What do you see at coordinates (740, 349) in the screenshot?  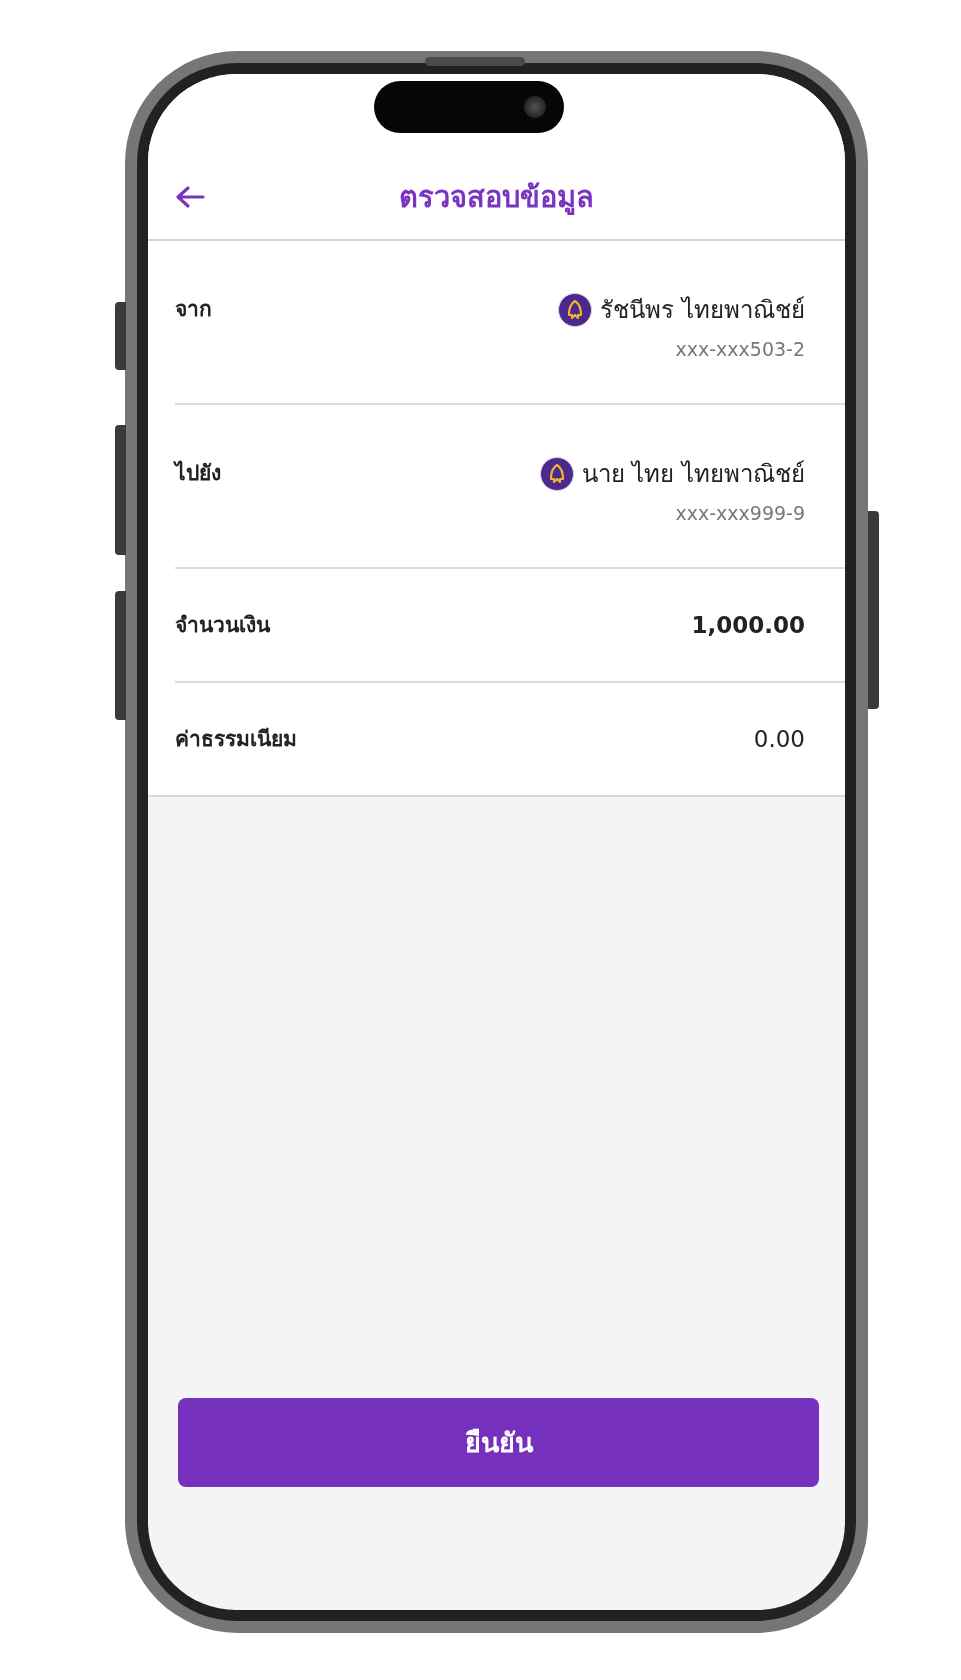 I see `account-number: xxx-xxx503-2` at bounding box center [740, 349].